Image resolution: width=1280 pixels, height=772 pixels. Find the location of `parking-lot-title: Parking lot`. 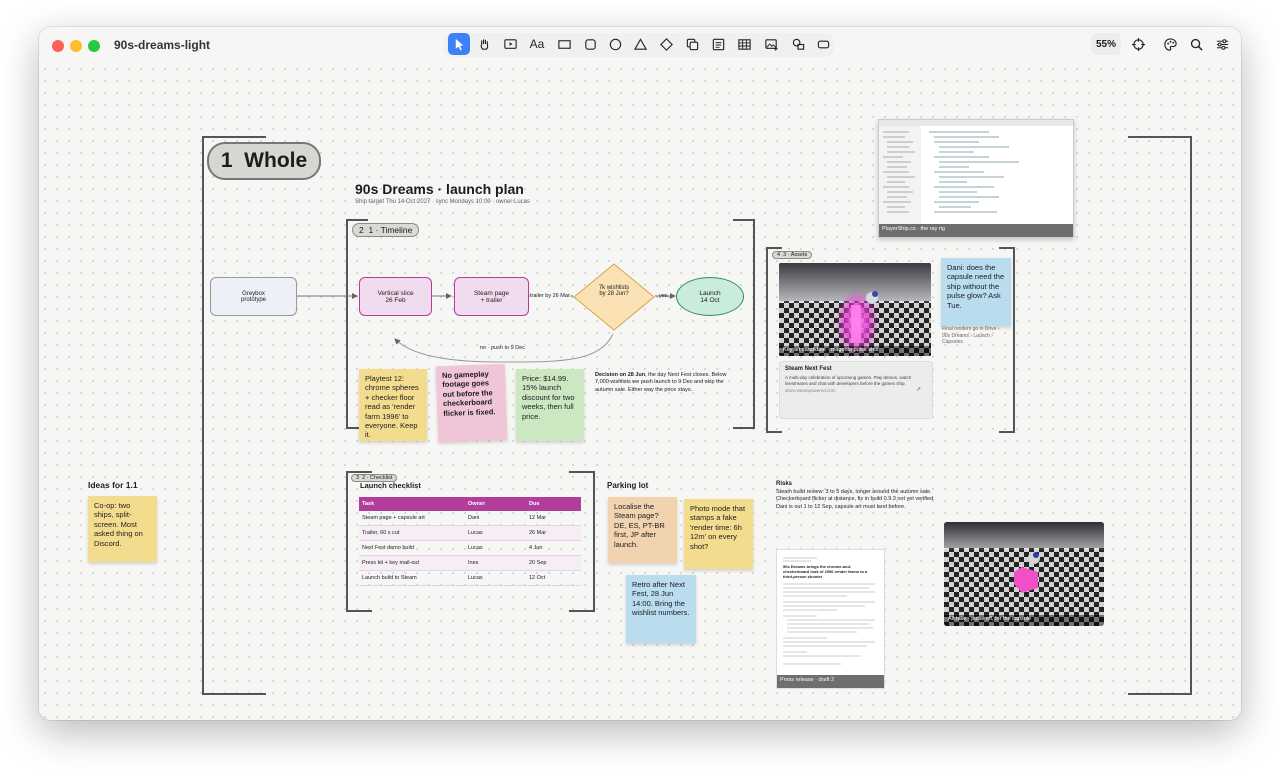

parking-lot-title: Parking lot is located at coordinates (628, 485).